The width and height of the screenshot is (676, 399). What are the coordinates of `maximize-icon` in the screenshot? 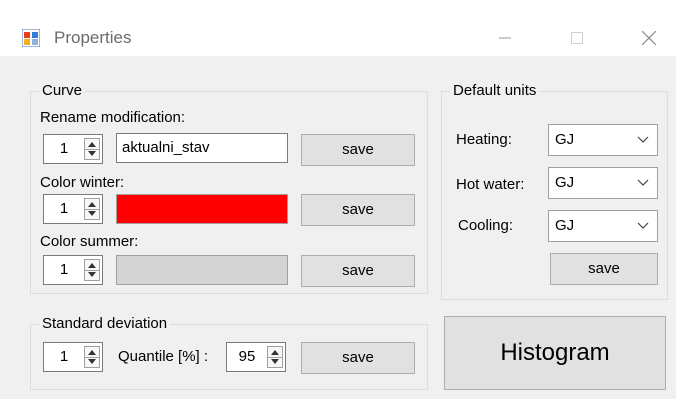 It's located at (577, 38).